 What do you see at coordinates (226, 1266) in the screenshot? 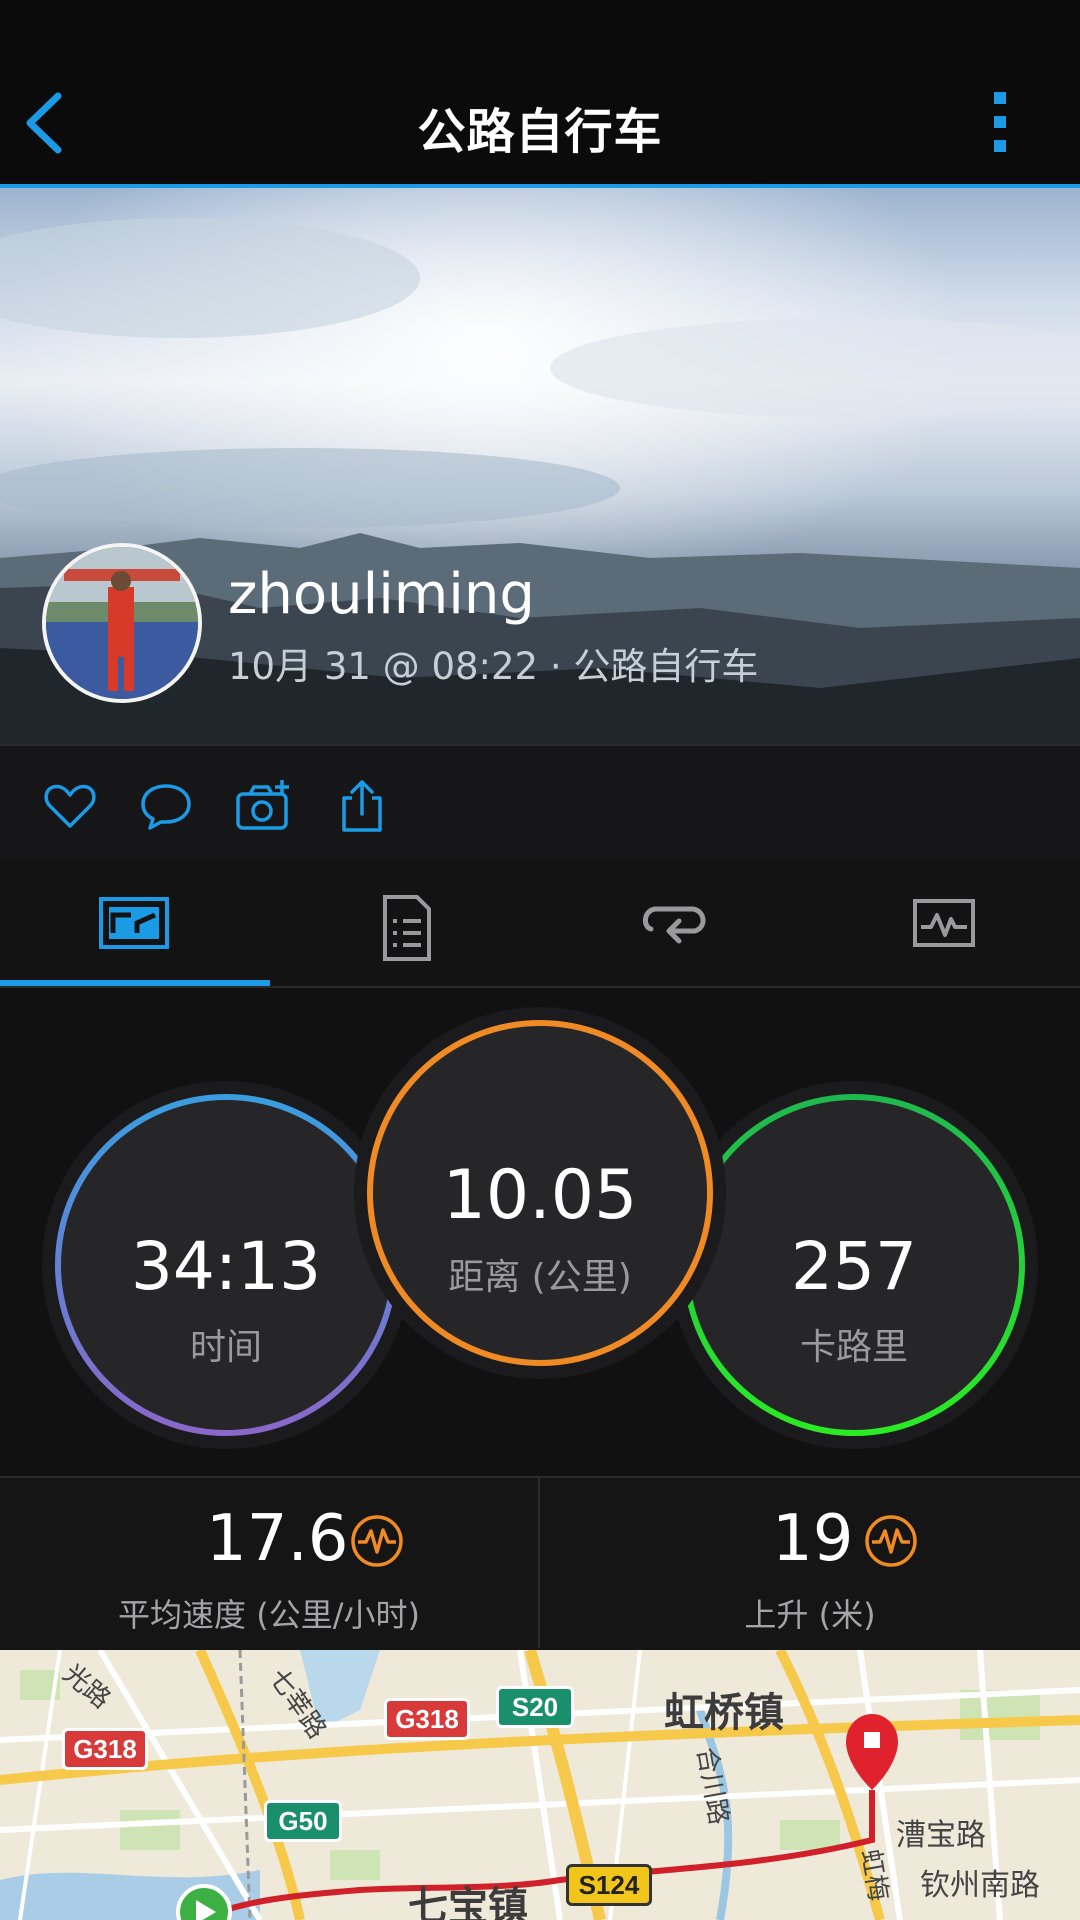
I see `time-value: 34:13` at bounding box center [226, 1266].